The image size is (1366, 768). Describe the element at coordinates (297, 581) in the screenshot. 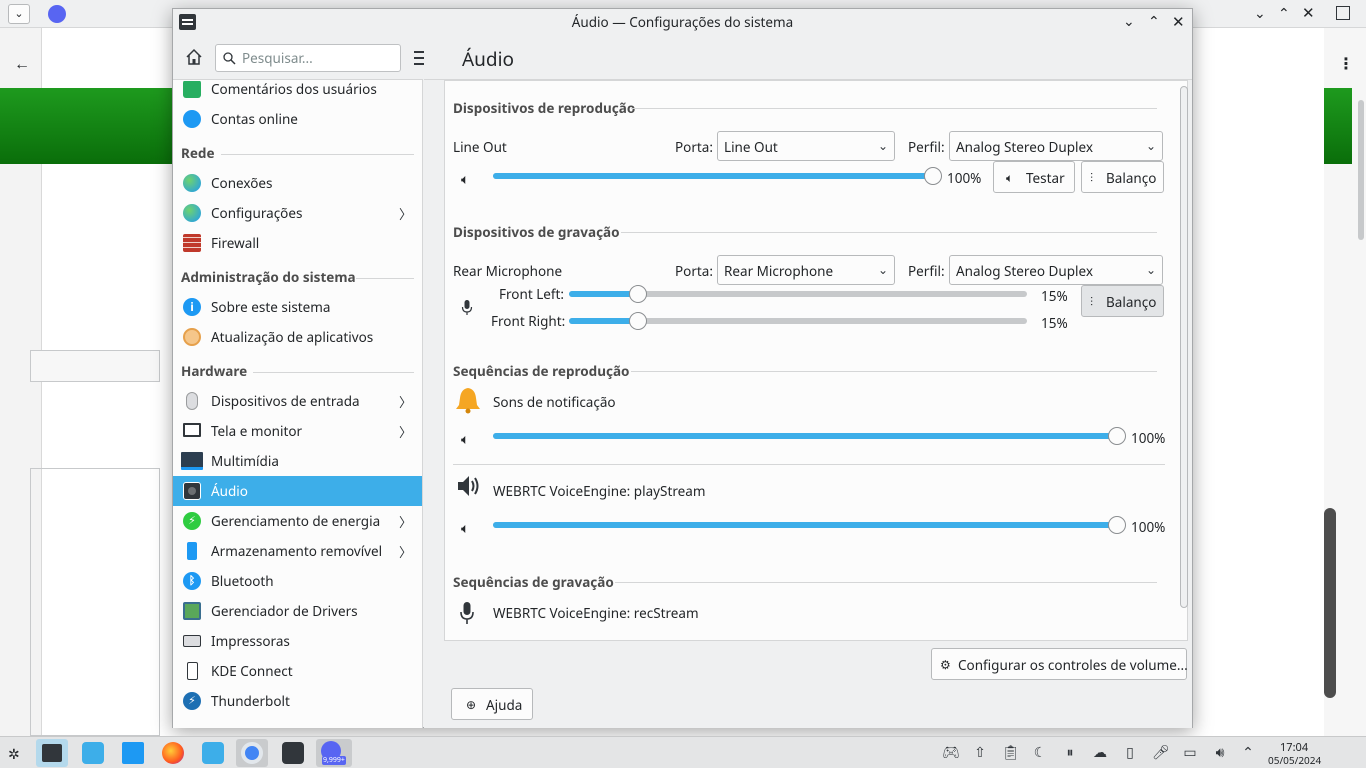

I see `sidebar-item-bluetooth: ᛒ Bluetooth` at that location.